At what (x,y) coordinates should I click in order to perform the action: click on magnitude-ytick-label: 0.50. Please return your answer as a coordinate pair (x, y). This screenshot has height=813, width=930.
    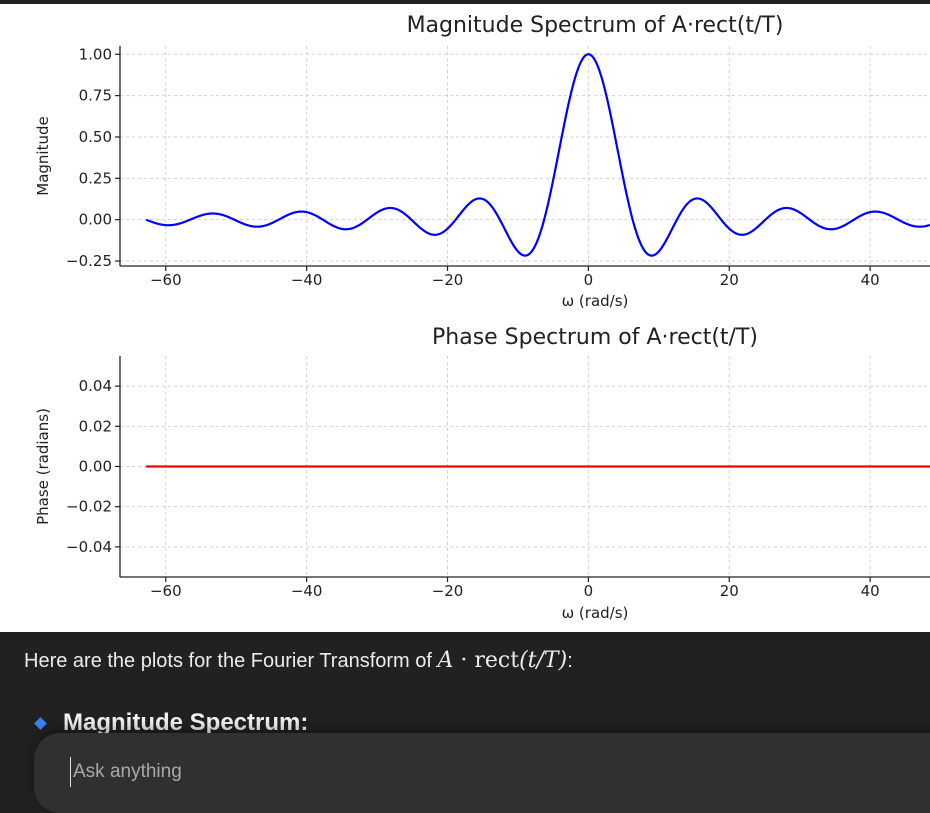
    Looking at the image, I should click on (95, 137).